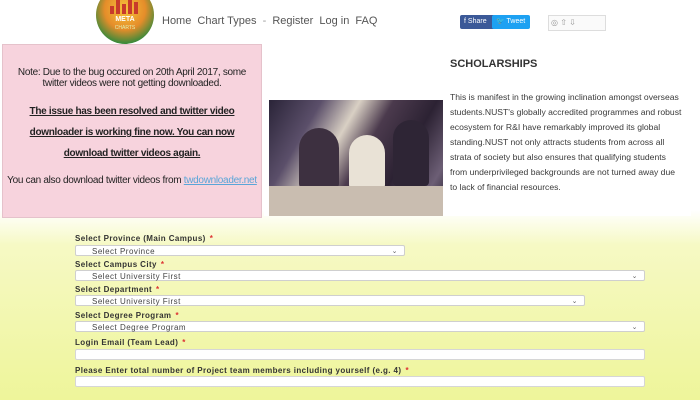 This screenshot has height=400, width=700. I want to click on chart-bars-icon, so click(125, 7).